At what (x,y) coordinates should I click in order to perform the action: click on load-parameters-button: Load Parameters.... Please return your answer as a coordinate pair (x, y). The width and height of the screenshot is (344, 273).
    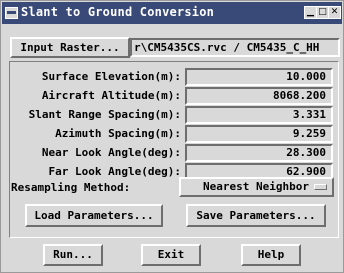
    Looking at the image, I should click on (94, 215).